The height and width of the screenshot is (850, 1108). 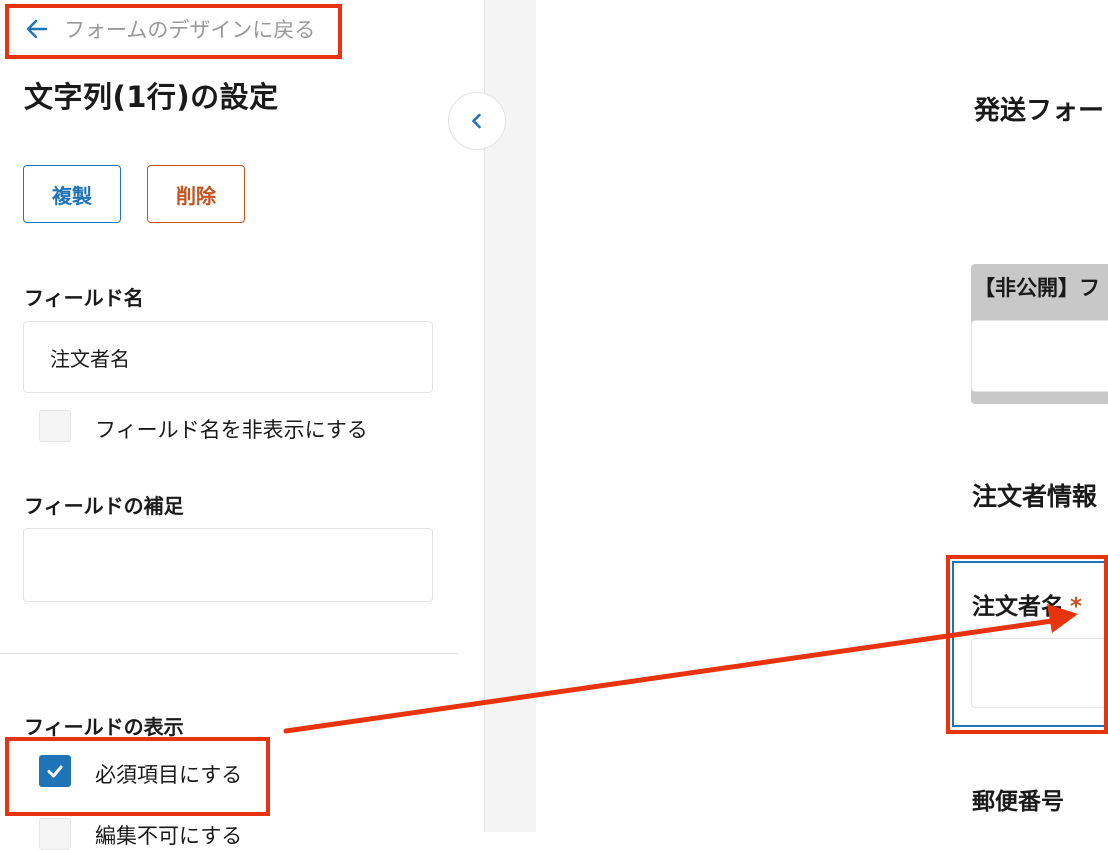 What do you see at coordinates (84, 298) in the screenshot?
I see `field-name-label: フィールド名` at bounding box center [84, 298].